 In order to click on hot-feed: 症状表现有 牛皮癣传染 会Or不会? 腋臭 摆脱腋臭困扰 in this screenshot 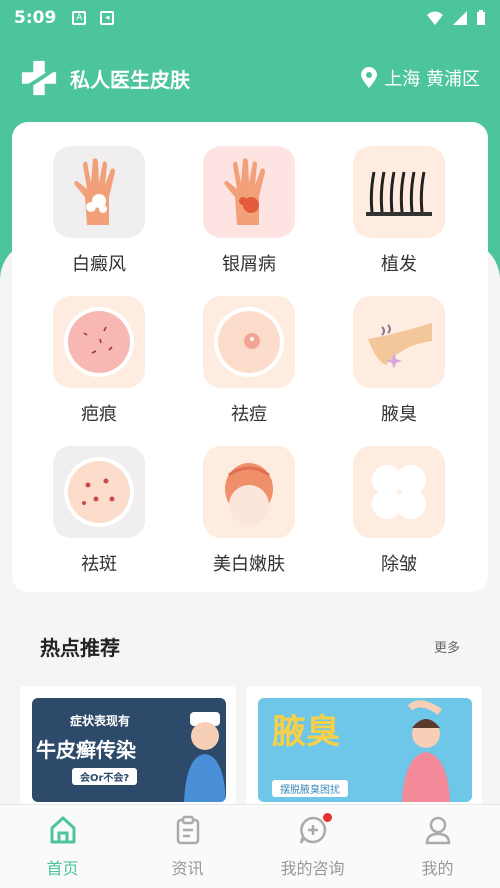, I will do `click(251, 745)`.